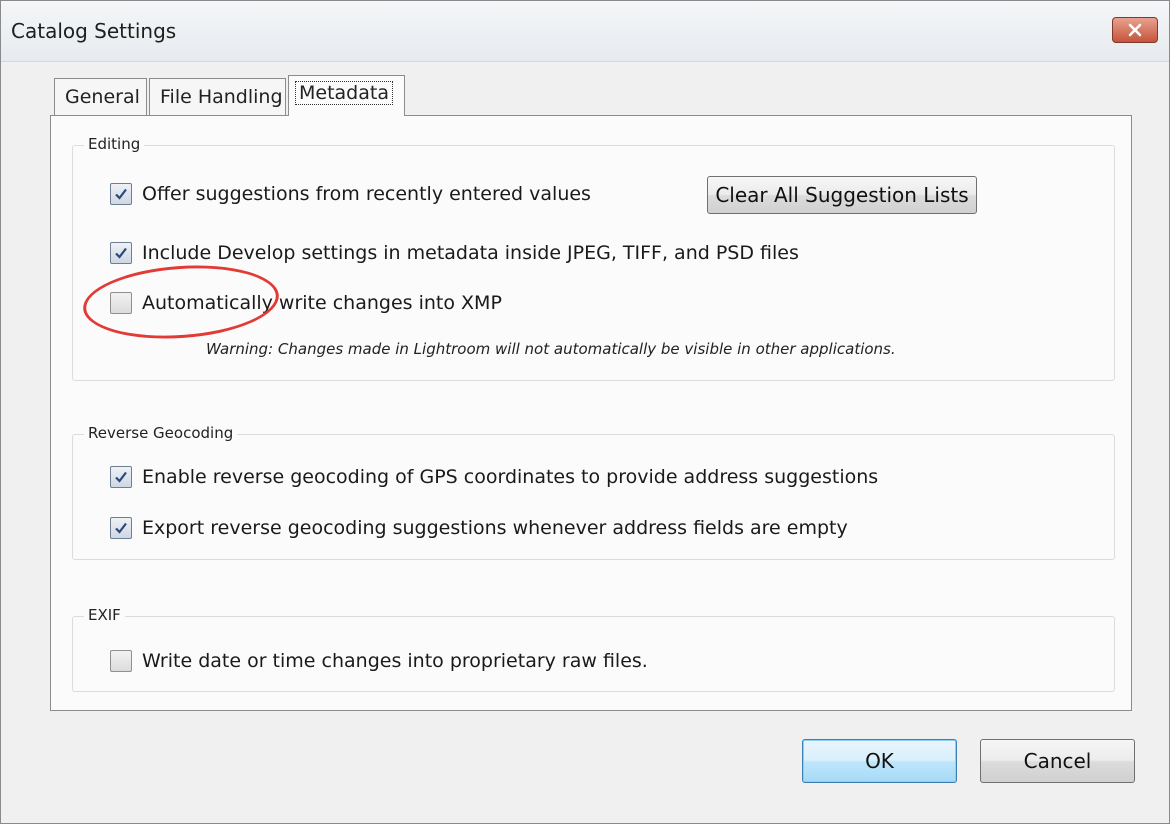 This screenshot has height=824, width=1170. I want to click on cancel-button: Cancel, so click(1057, 761).